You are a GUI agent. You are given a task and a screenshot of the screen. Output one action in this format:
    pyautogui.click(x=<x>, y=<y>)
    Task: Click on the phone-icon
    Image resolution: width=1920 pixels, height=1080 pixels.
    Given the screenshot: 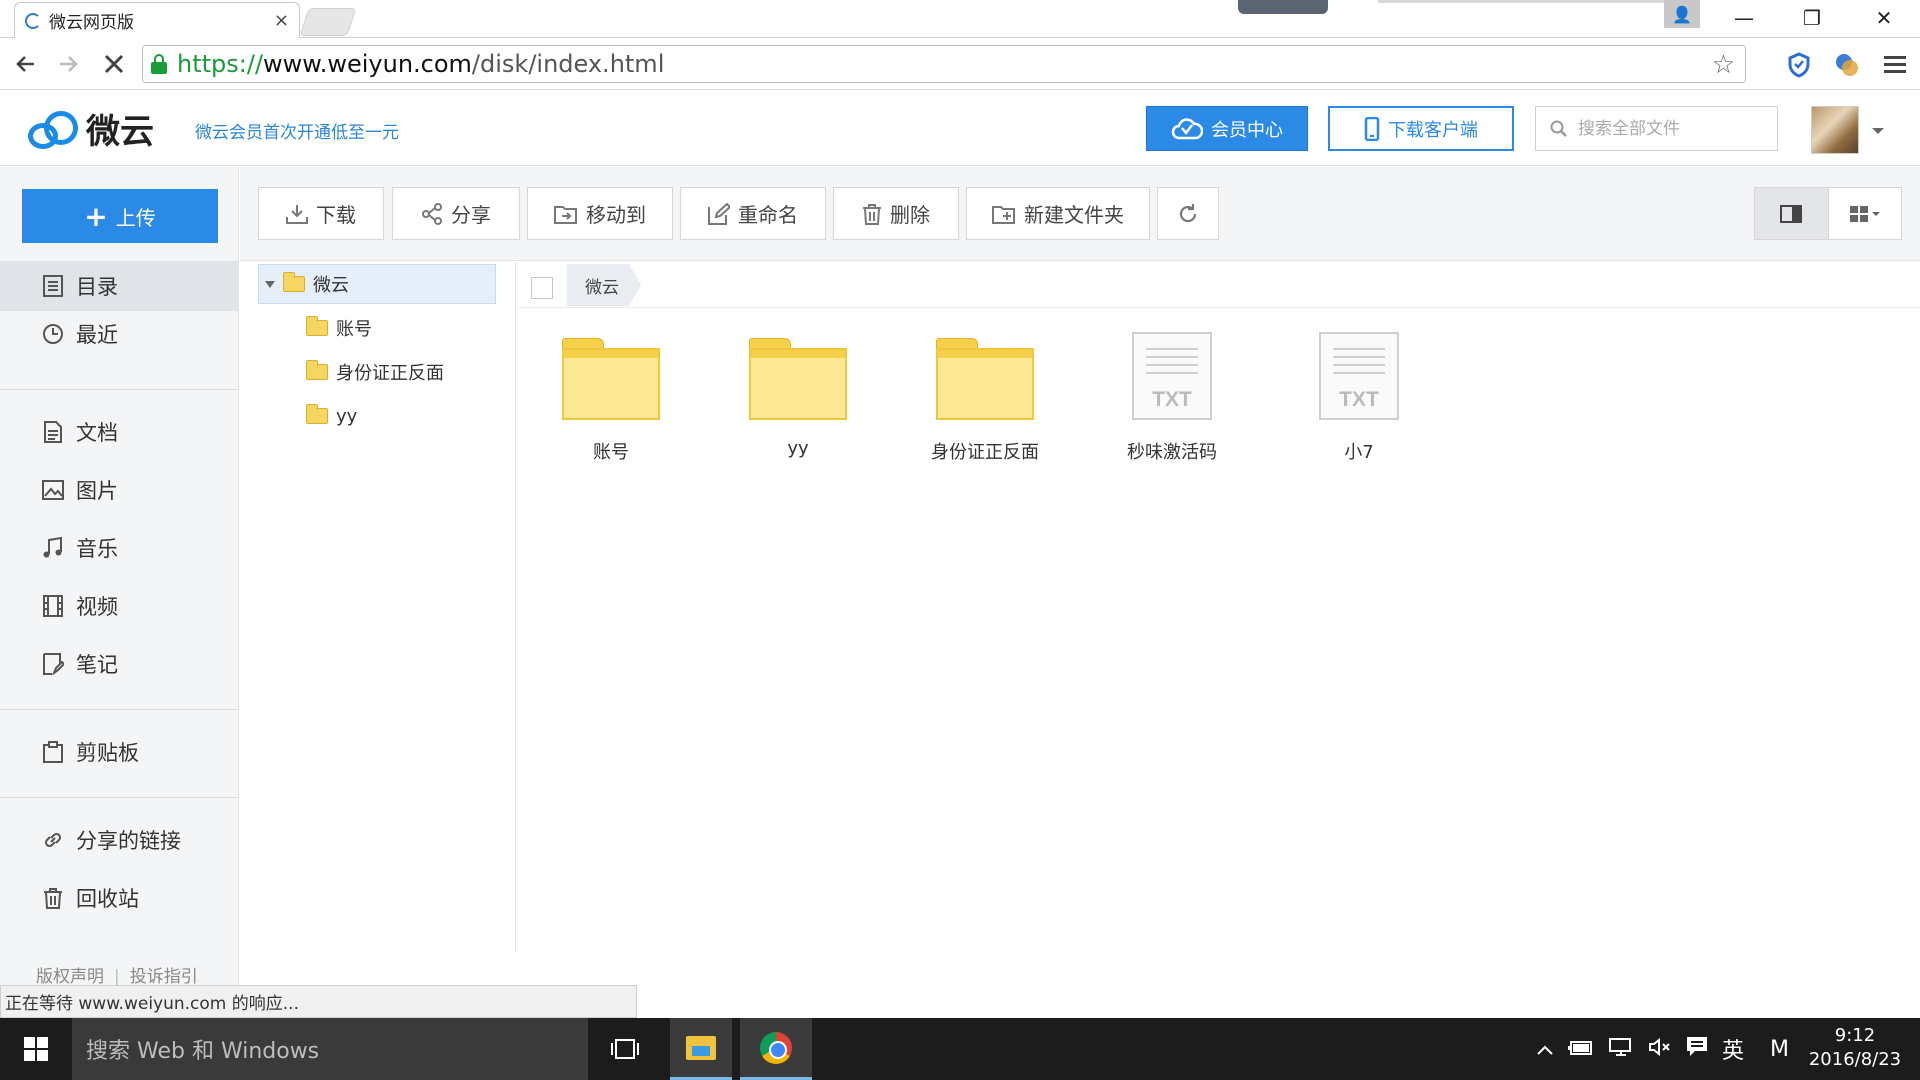 What is the action you would take?
    pyautogui.click(x=1372, y=128)
    